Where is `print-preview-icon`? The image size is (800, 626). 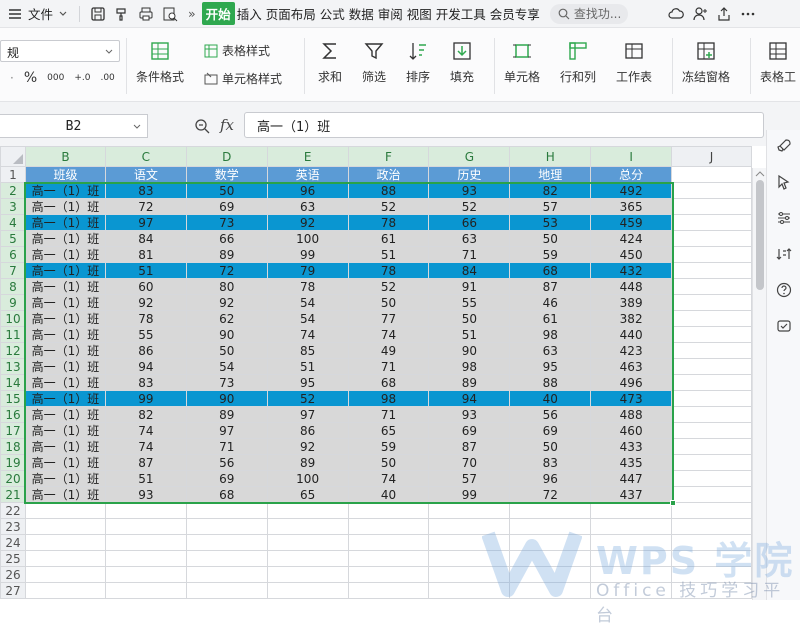 print-preview-icon is located at coordinates (170, 14).